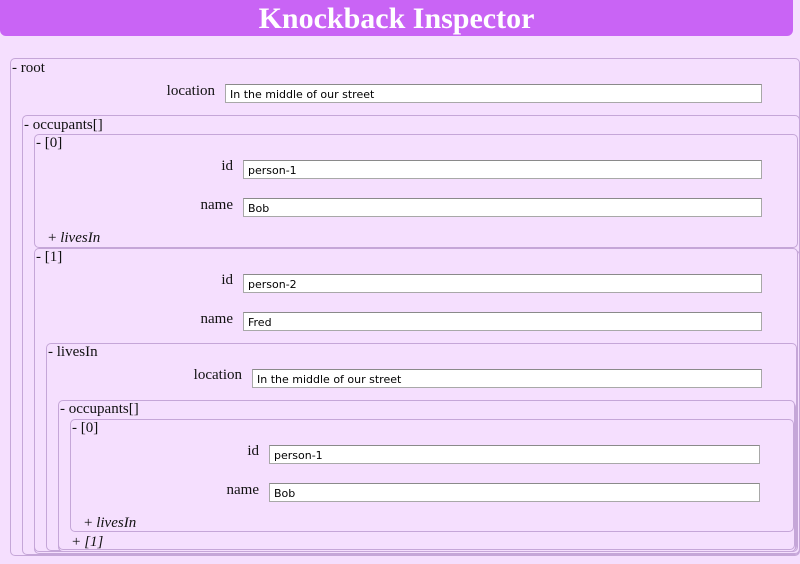  I want to click on livesin-toggle-label: - livesIn, so click(73, 352).